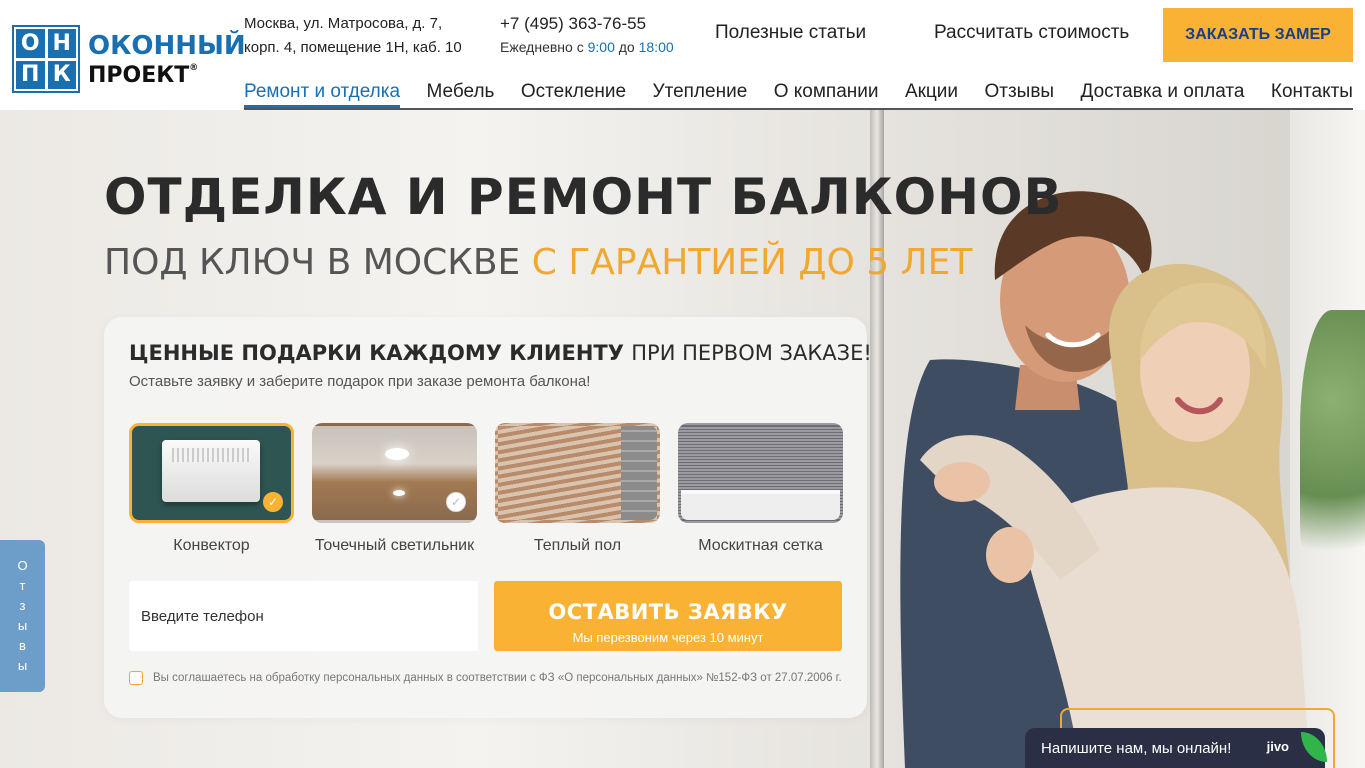  Describe the element at coordinates (1258, 35) in the screenshot. I see `order-measure-button: ЗАКАЗАТЬ ЗАМЕР` at that location.